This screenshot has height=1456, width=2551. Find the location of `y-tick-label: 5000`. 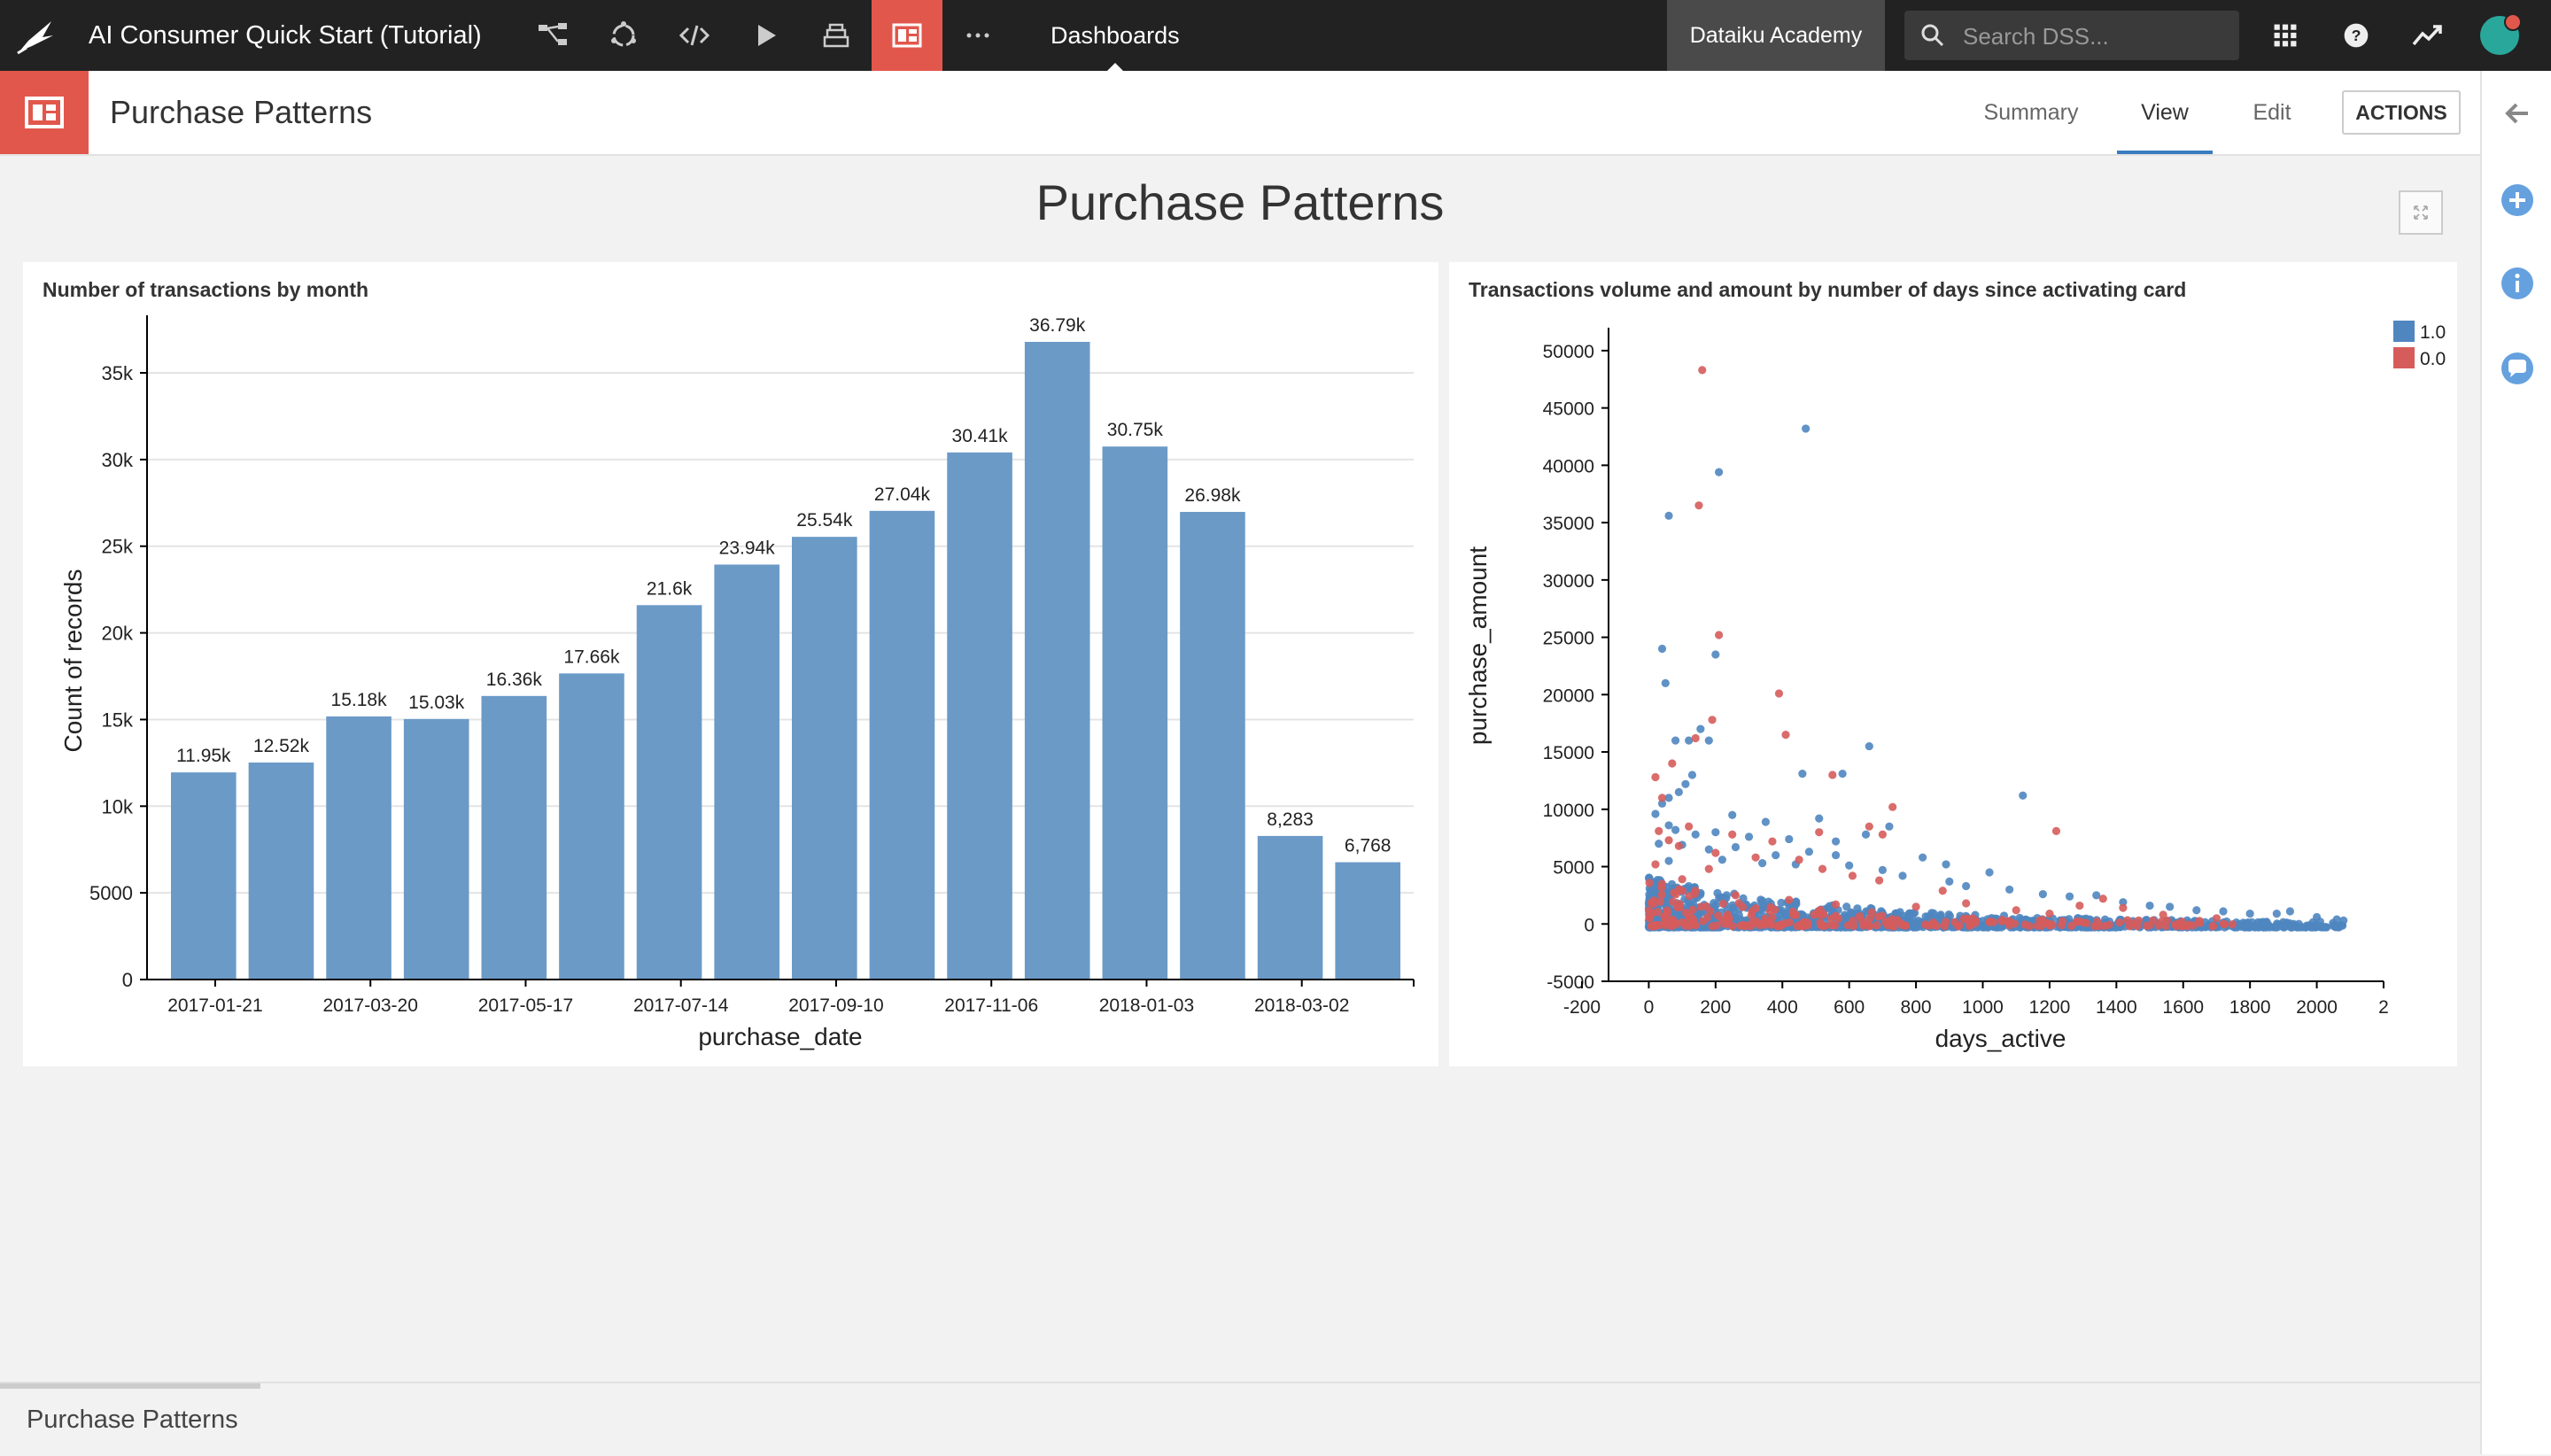

y-tick-label: 5000 is located at coordinates (111, 893).